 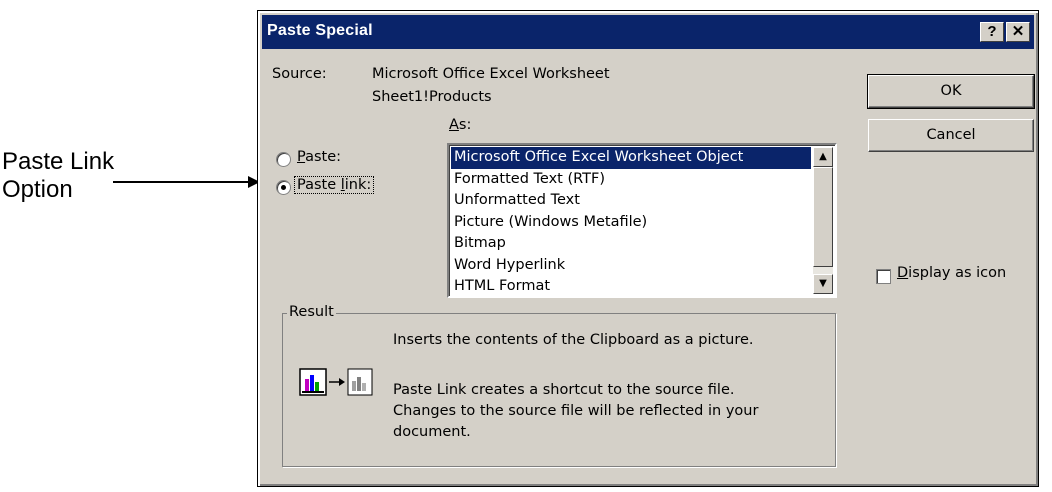 I want to click on source-line2: Sheet1!Products, so click(x=432, y=97).